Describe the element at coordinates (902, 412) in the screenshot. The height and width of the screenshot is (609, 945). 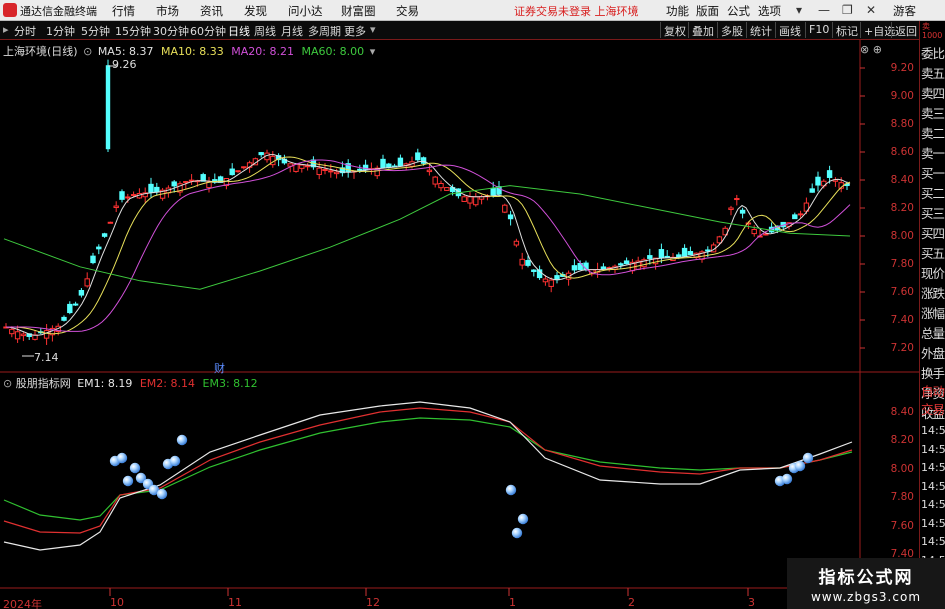
I see `y-tick-indicator: 8.40` at that location.